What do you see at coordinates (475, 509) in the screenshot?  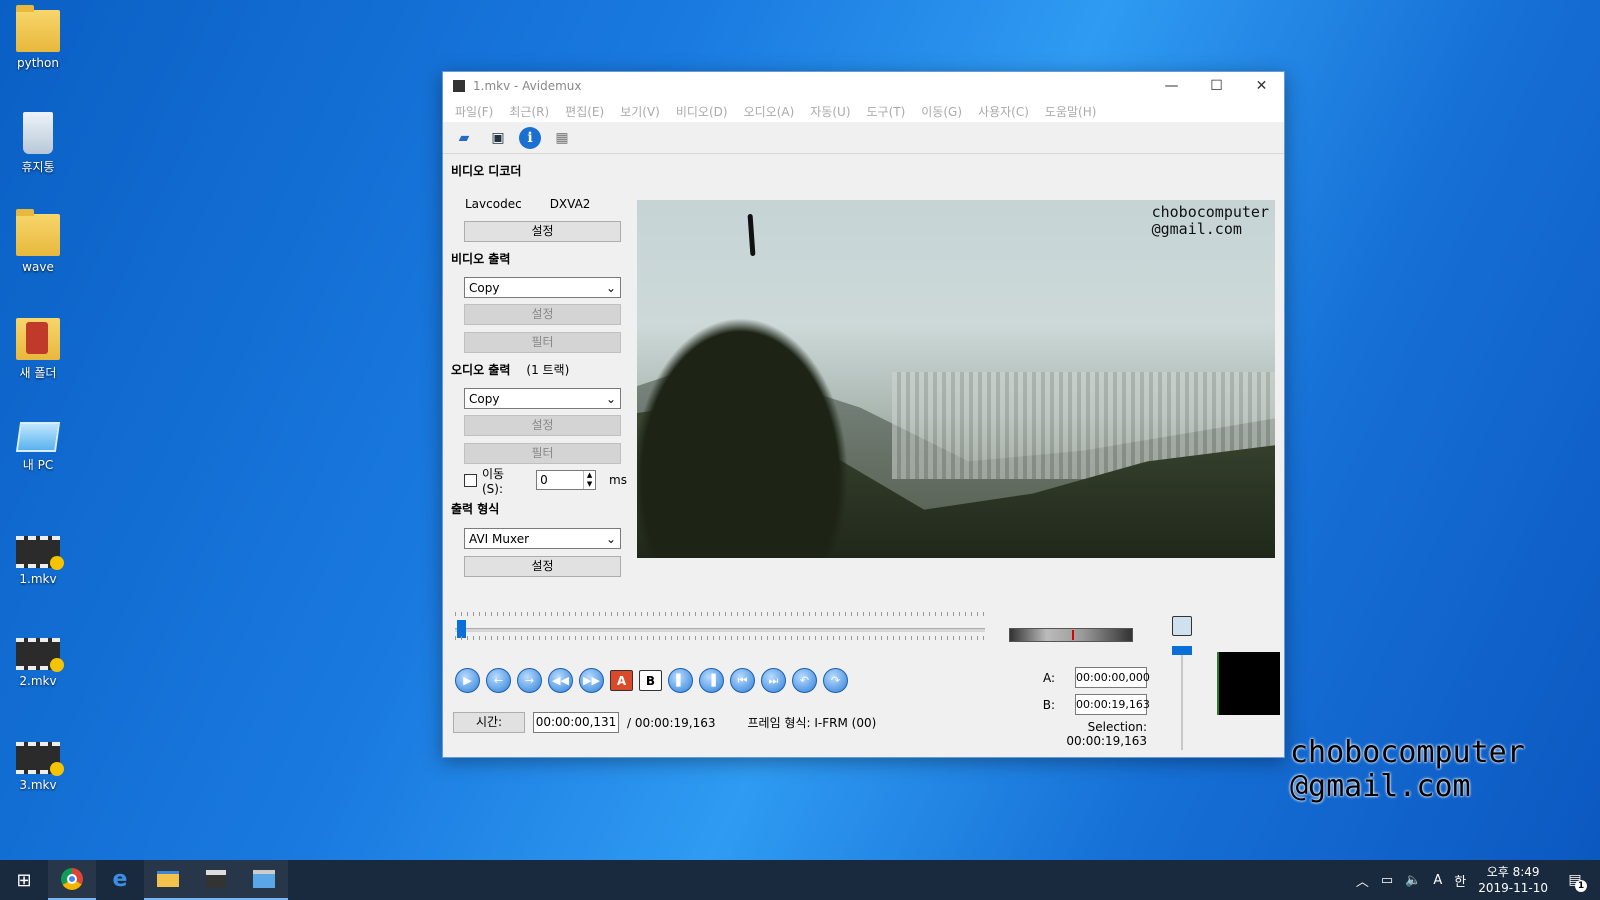 I see `output-format-title: 출력 형식` at bounding box center [475, 509].